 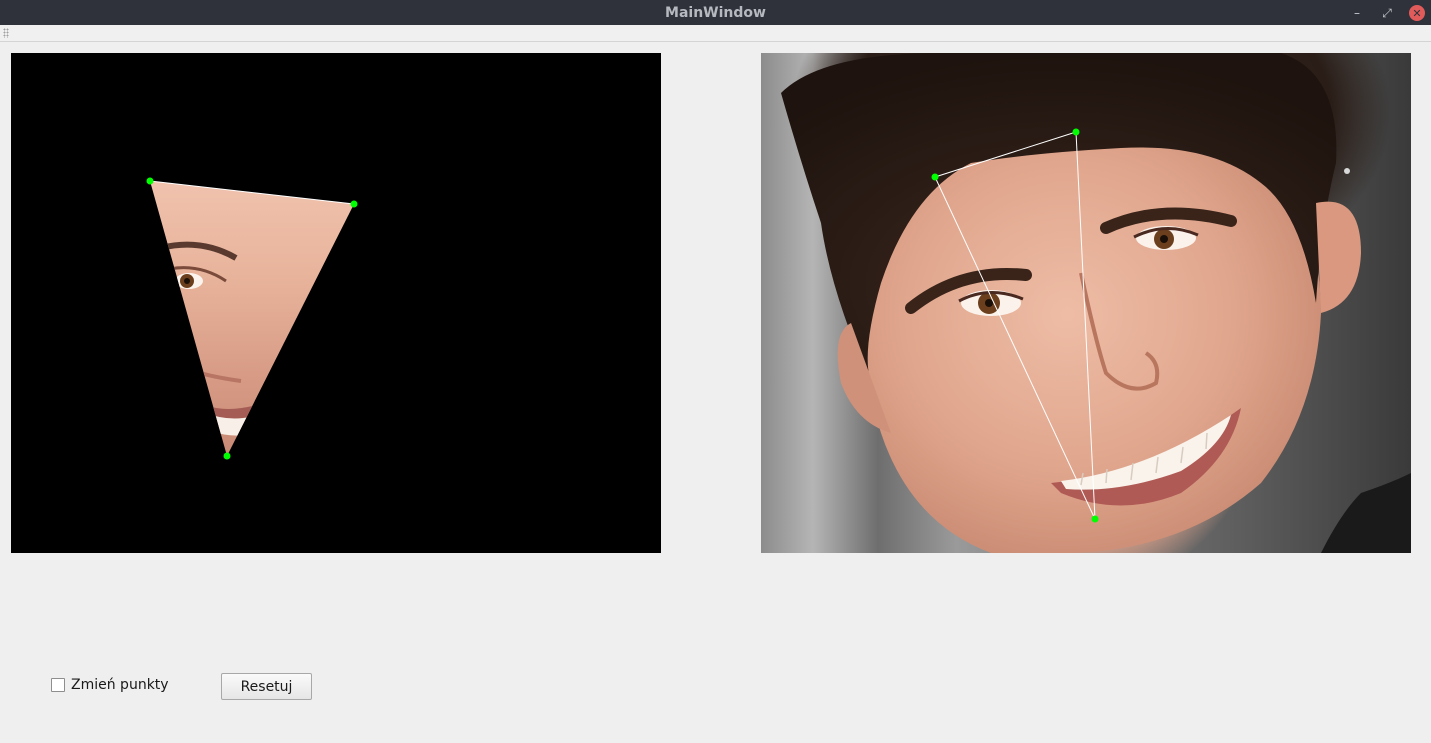 I want to click on warped-triangle, so click(x=252, y=318).